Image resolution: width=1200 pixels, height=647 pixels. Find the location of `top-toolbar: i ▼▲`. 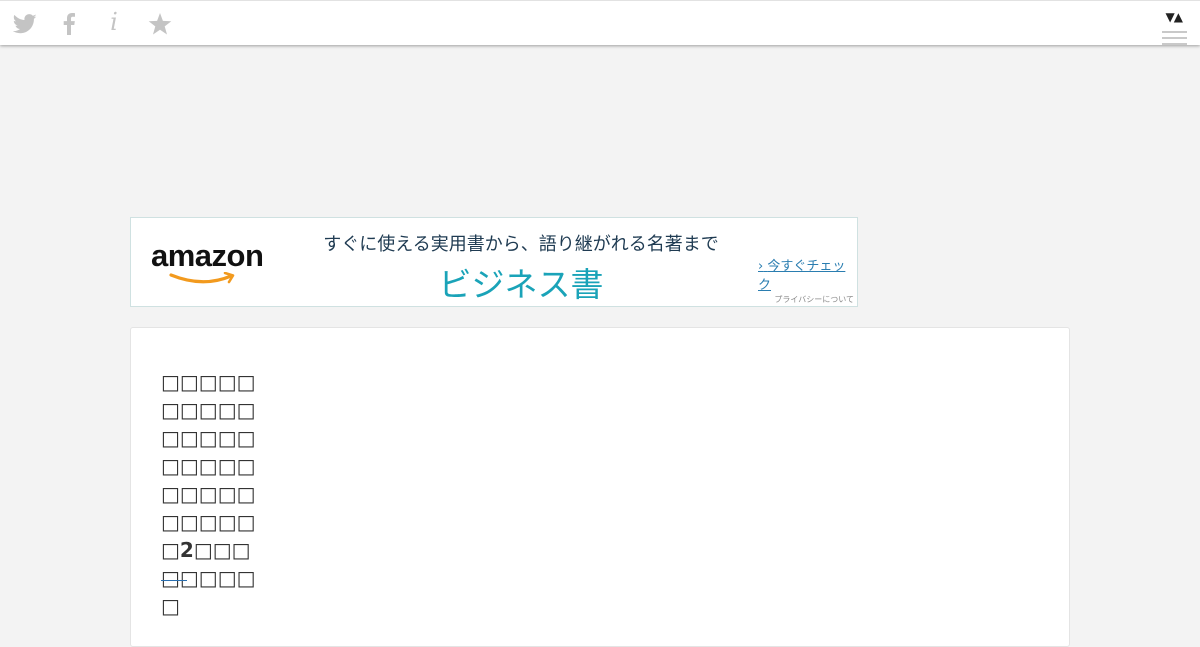

top-toolbar: i ▼▲ is located at coordinates (600, 22).